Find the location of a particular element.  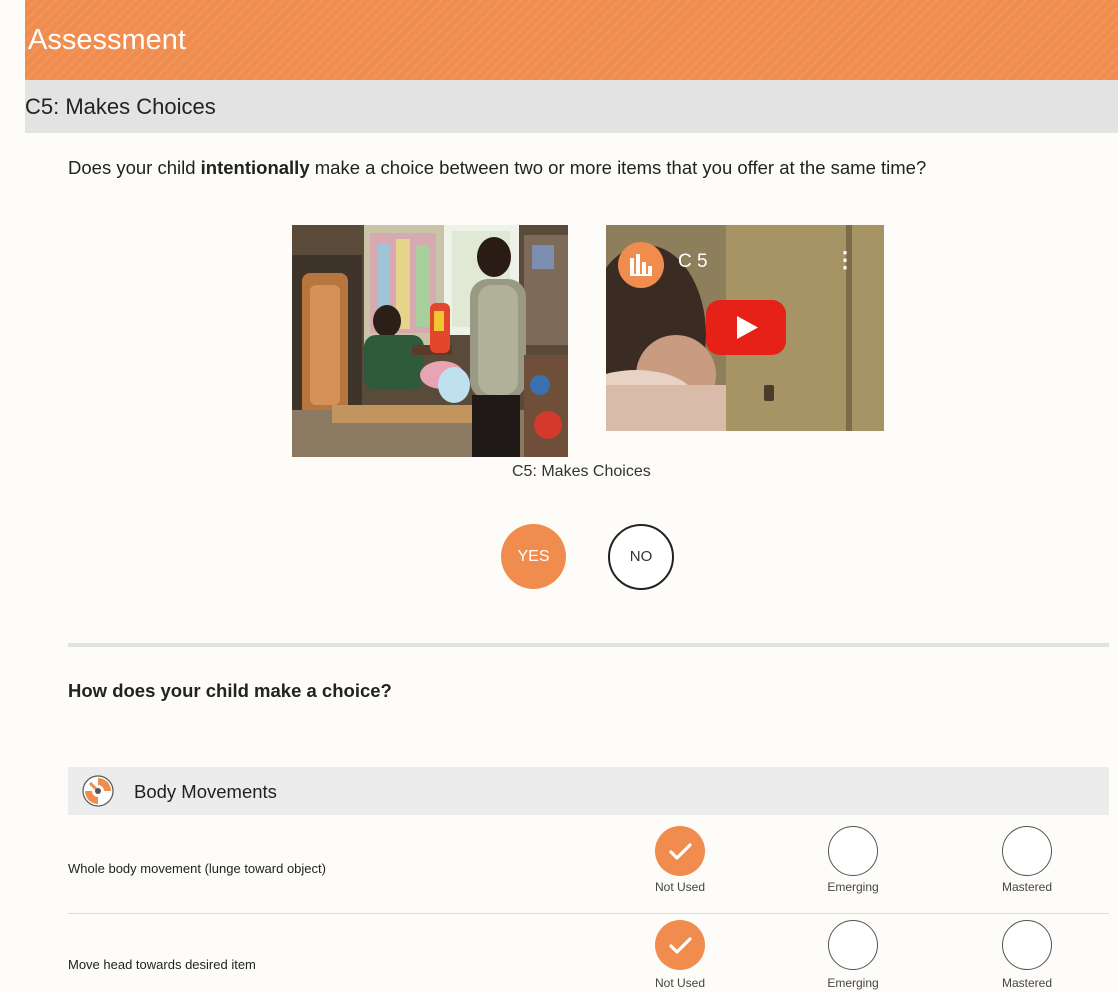

assessment-header: Assessment is located at coordinates (571, 40).